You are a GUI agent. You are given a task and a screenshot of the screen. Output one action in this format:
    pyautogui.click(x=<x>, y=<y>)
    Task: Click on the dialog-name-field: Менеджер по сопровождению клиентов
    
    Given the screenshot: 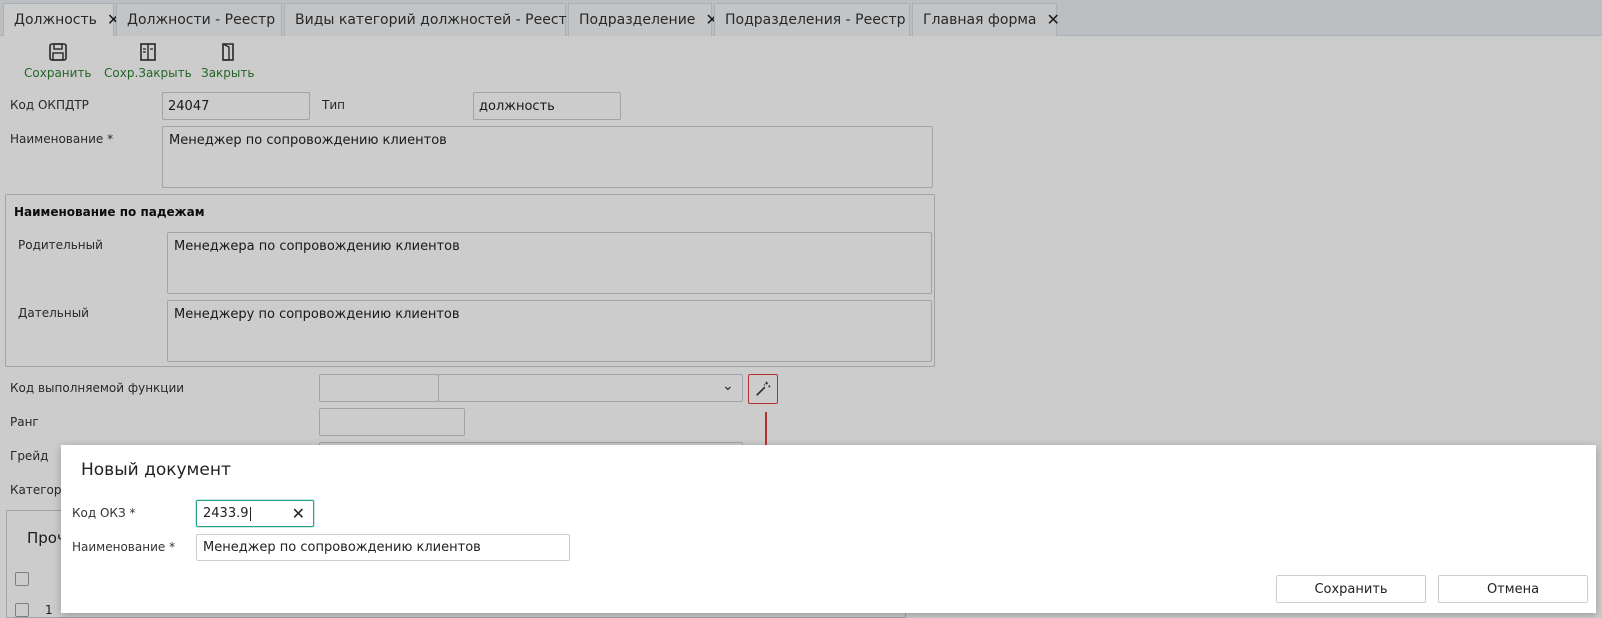 What is the action you would take?
    pyautogui.click(x=383, y=547)
    